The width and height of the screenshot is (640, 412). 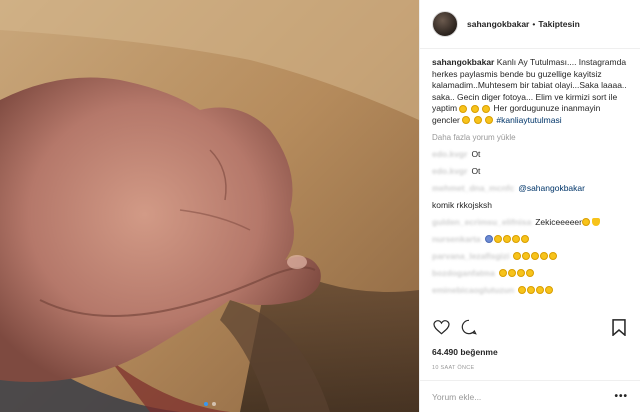 I want to click on carousel-dot, so click(x=213, y=404).